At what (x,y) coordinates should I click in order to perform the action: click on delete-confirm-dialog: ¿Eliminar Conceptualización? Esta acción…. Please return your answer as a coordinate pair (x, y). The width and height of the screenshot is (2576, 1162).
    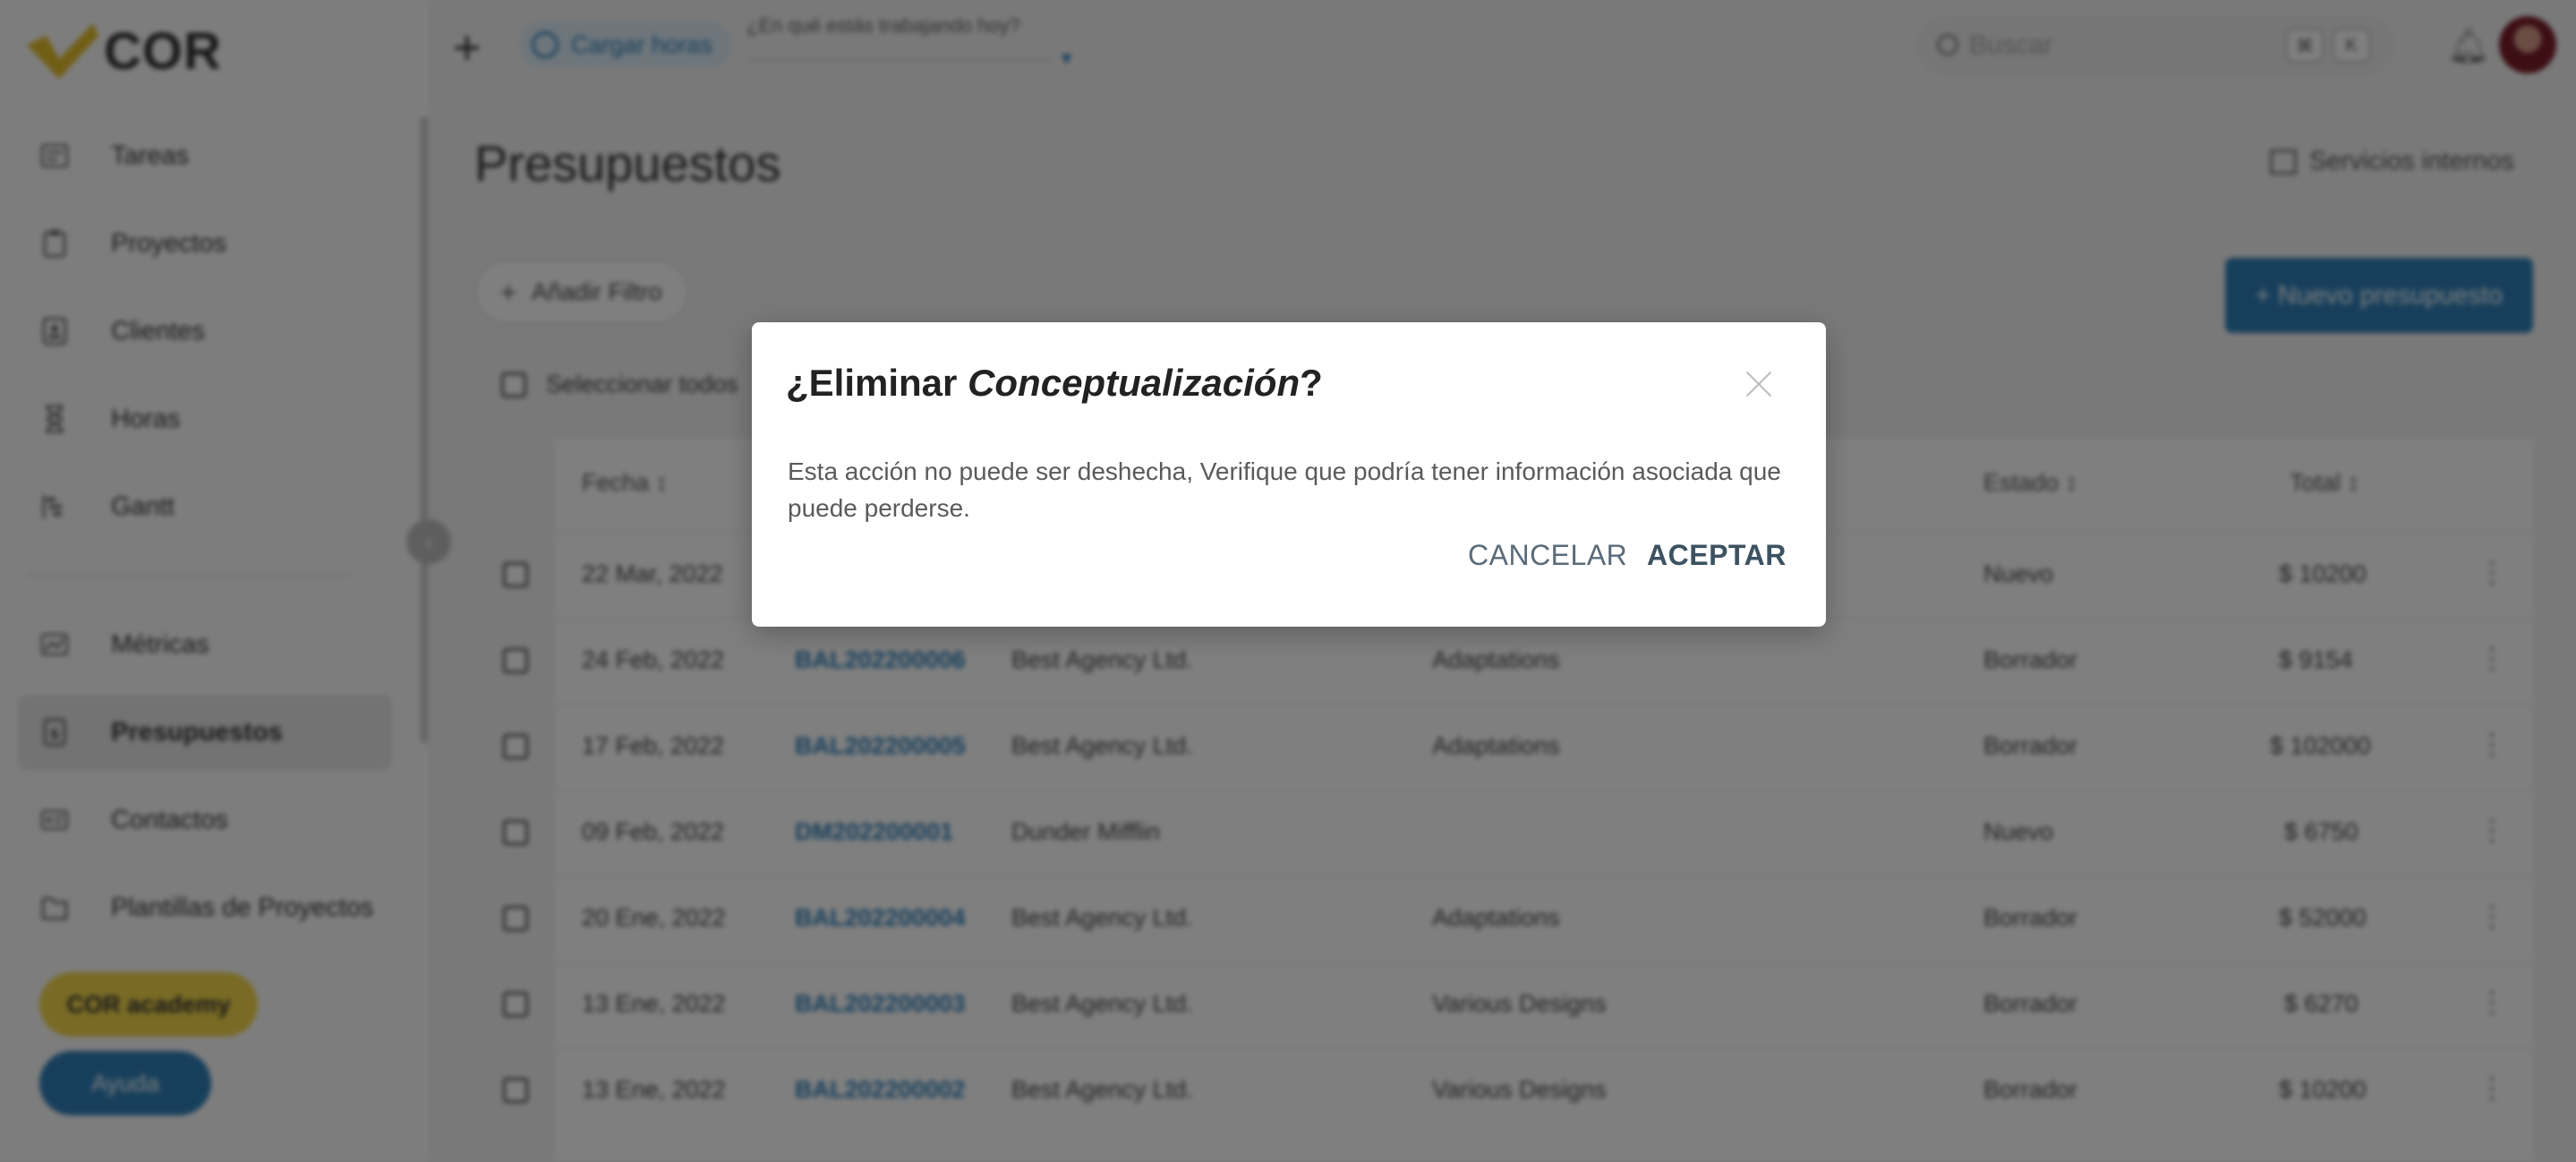
    Looking at the image, I should click on (1289, 474).